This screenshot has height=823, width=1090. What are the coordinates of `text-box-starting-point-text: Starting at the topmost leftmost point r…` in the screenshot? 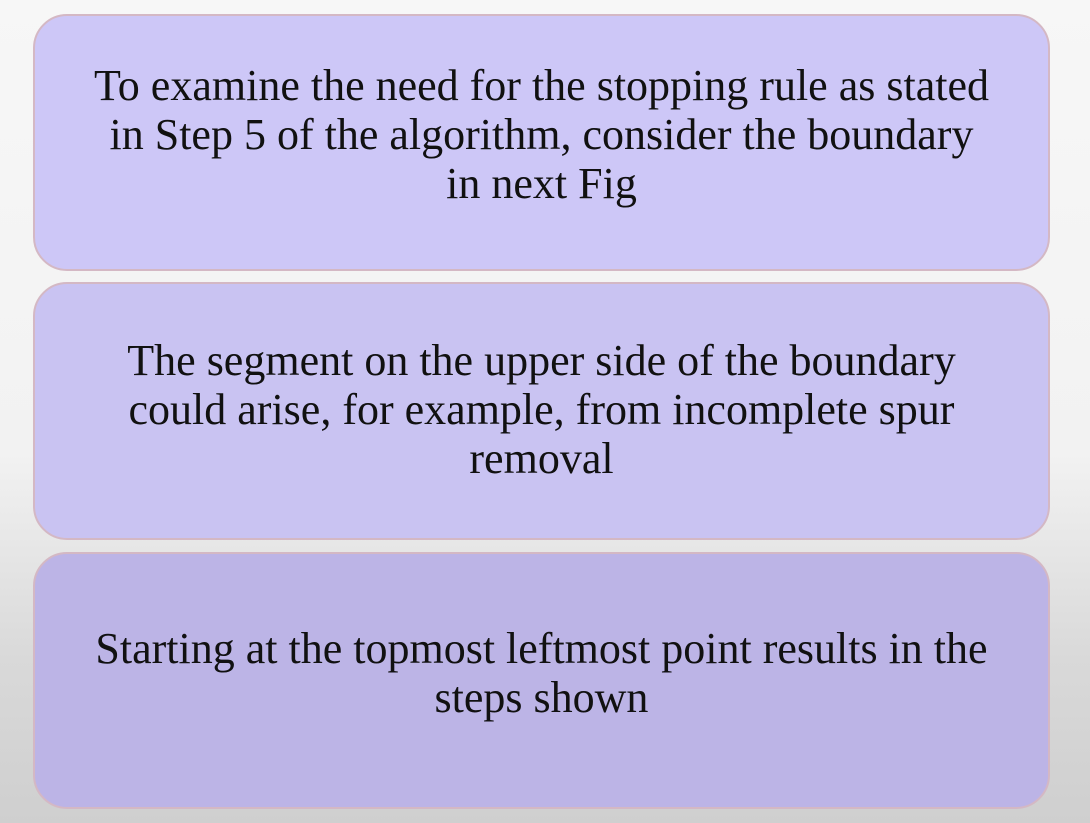 It's located at (541, 672).